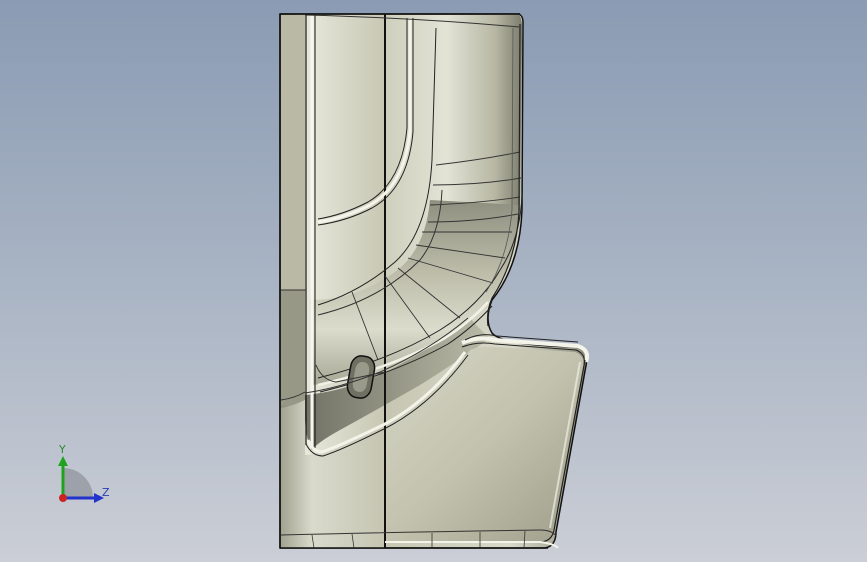 The width and height of the screenshot is (867, 562). I want to click on z-axis-label: Z, so click(106, 492).